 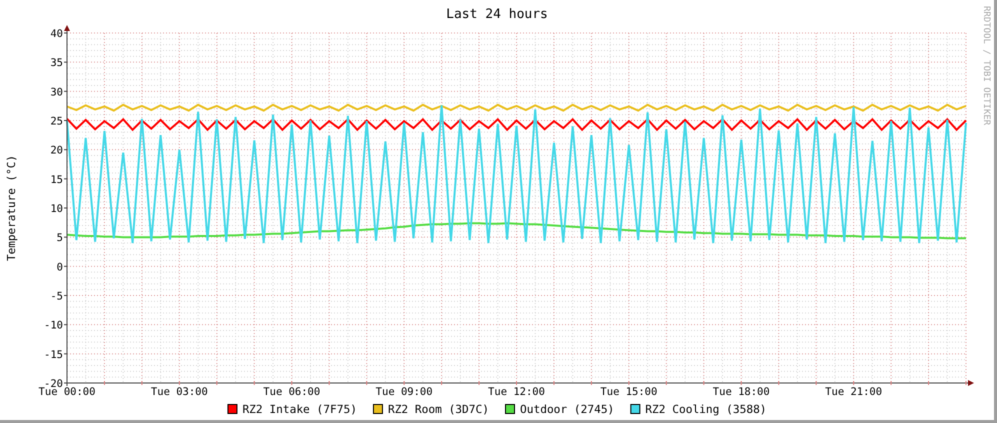 What do you see at coordinates (706, 409) in the screenshot?
I see `legend-label: RZ2 Cooling (3588)` at bounding box center [706, 409].